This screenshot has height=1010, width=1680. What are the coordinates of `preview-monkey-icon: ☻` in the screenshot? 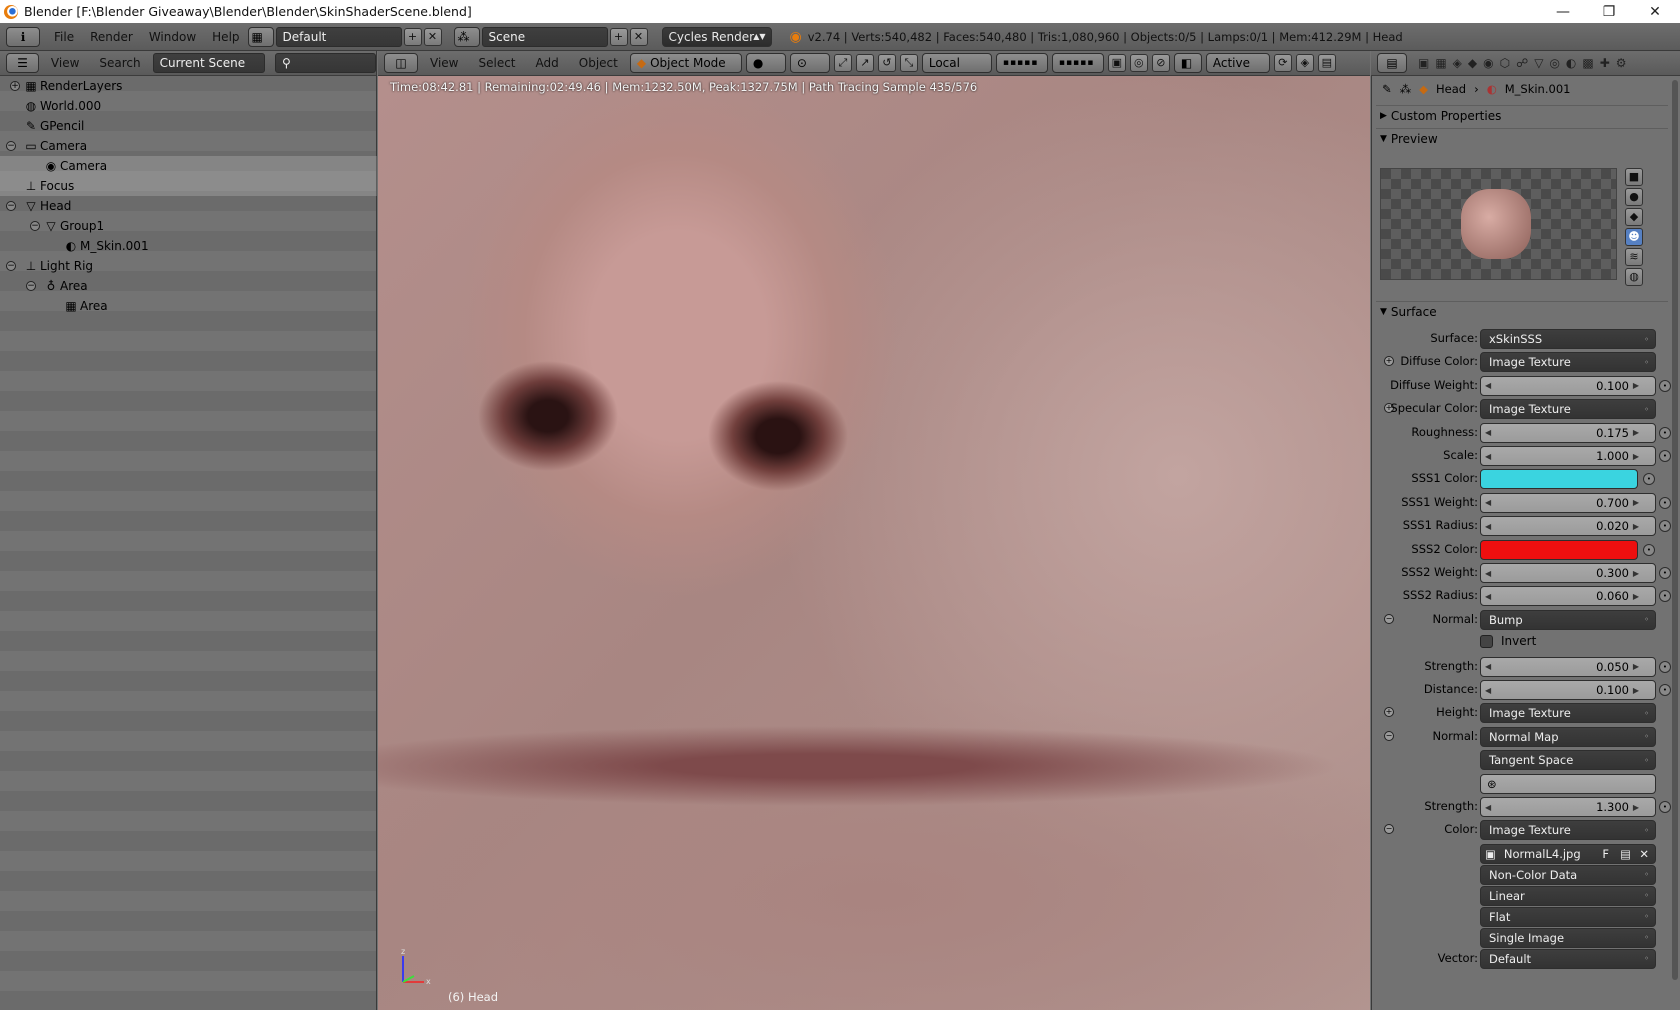 It's located at (1634, 237).